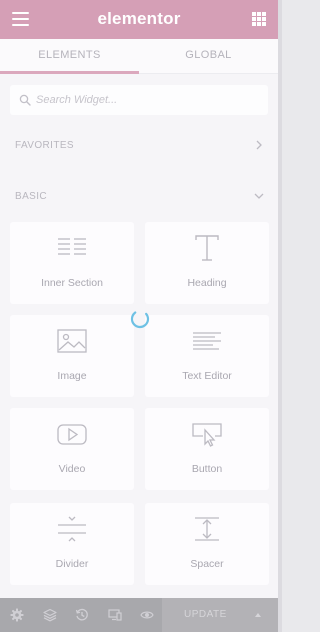 This screenshot has height=632, width=320. Describe the element at coordinates (50, 615) in the screenshot. I see `navigator-icon` at that location.